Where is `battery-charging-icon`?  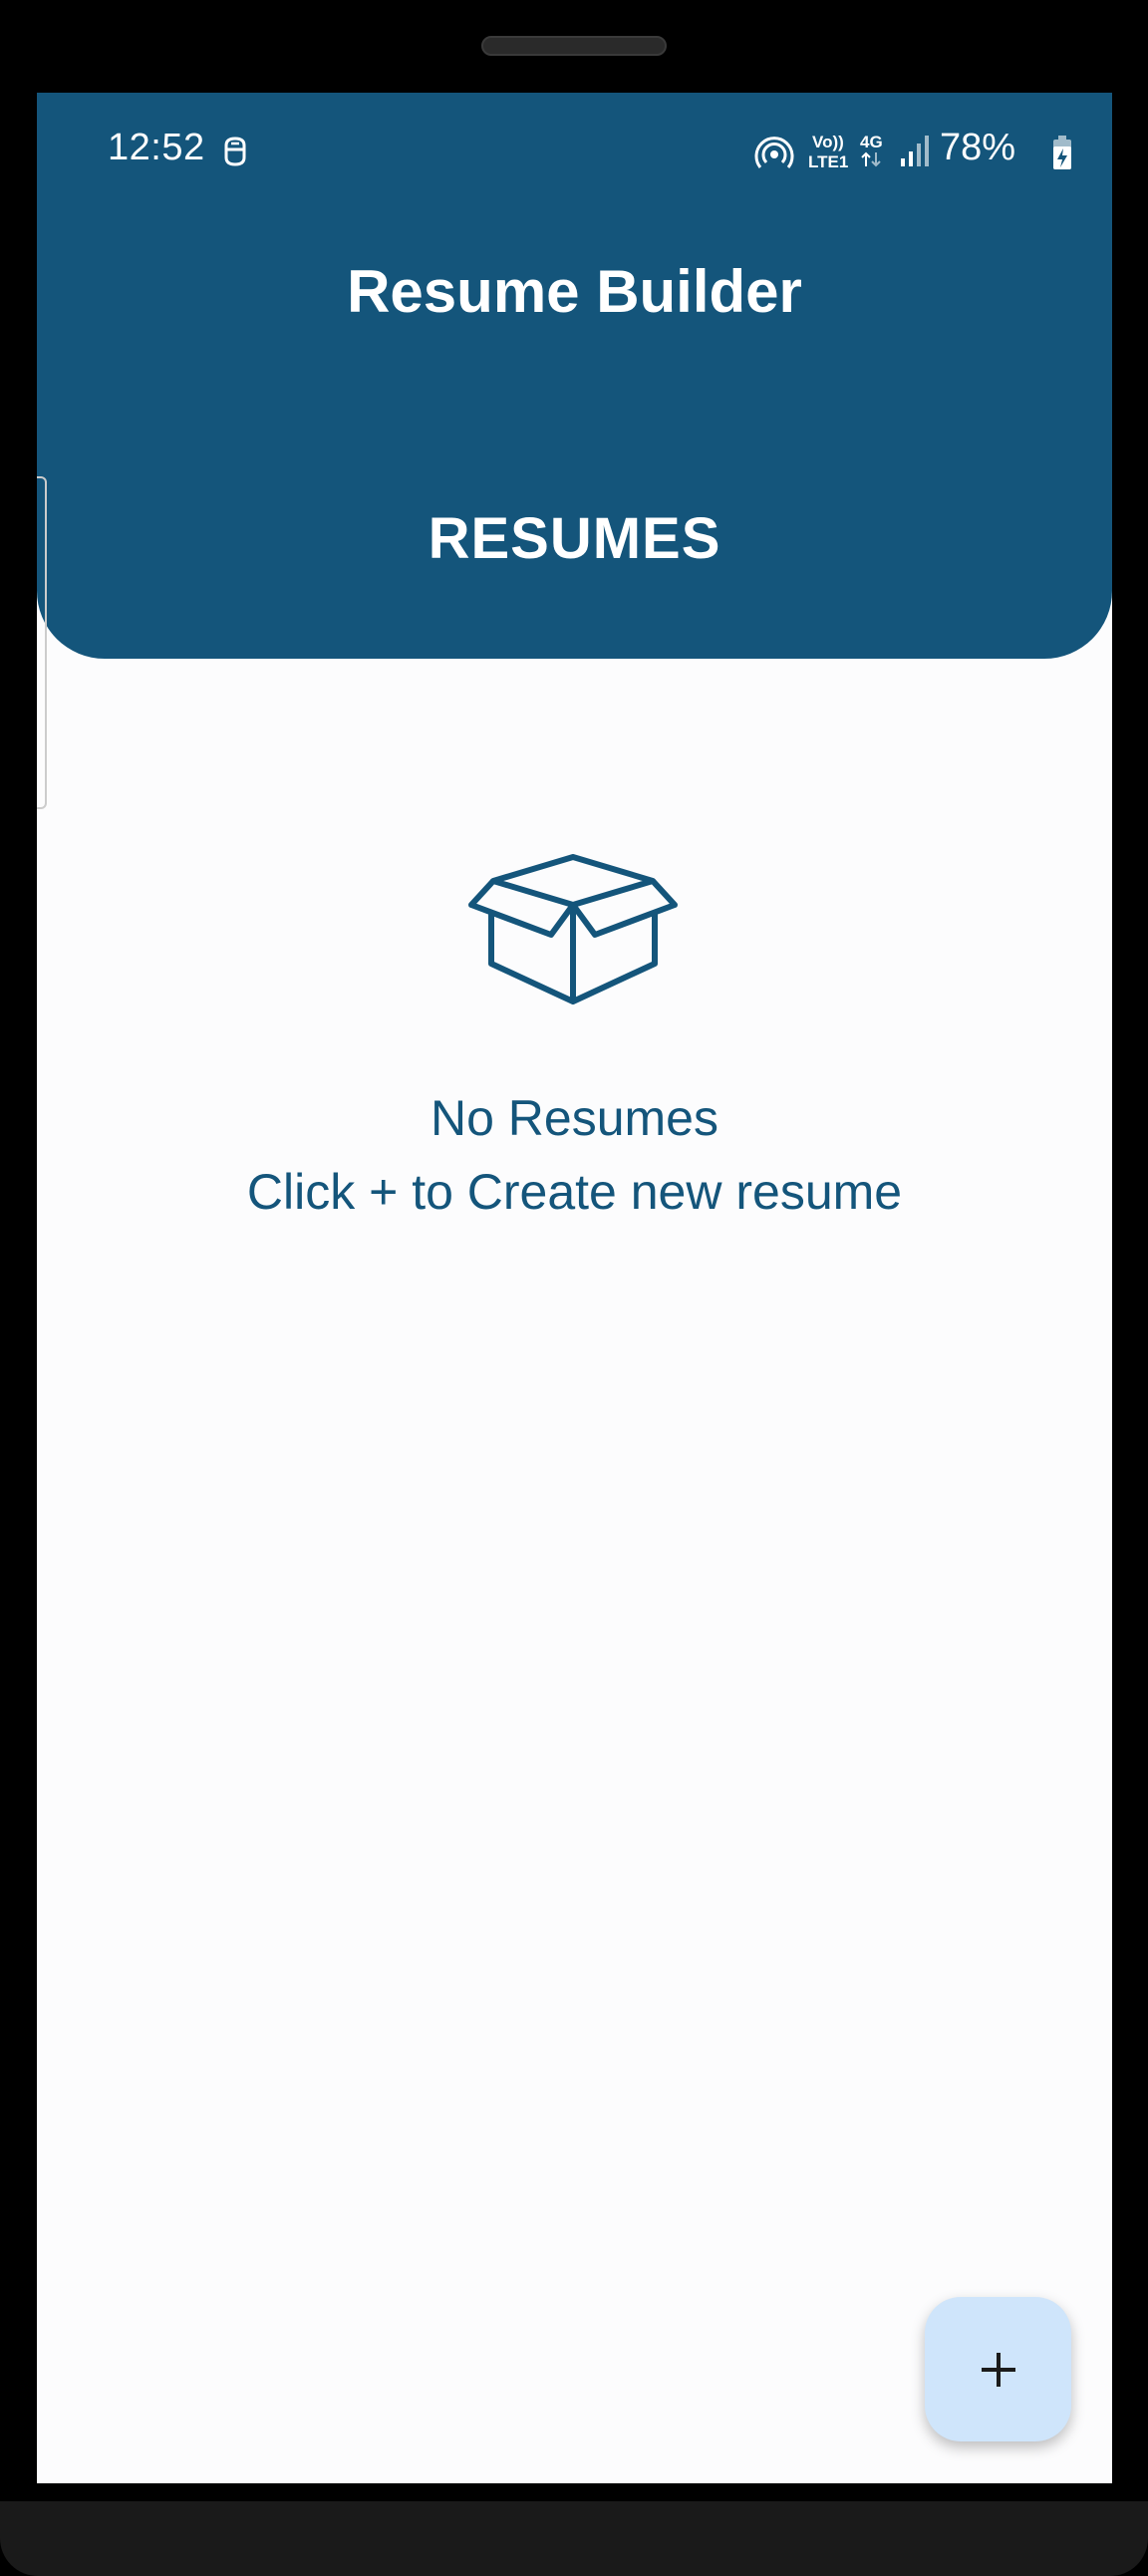
battery-charging-icon is located at coordinates (1062, 152).